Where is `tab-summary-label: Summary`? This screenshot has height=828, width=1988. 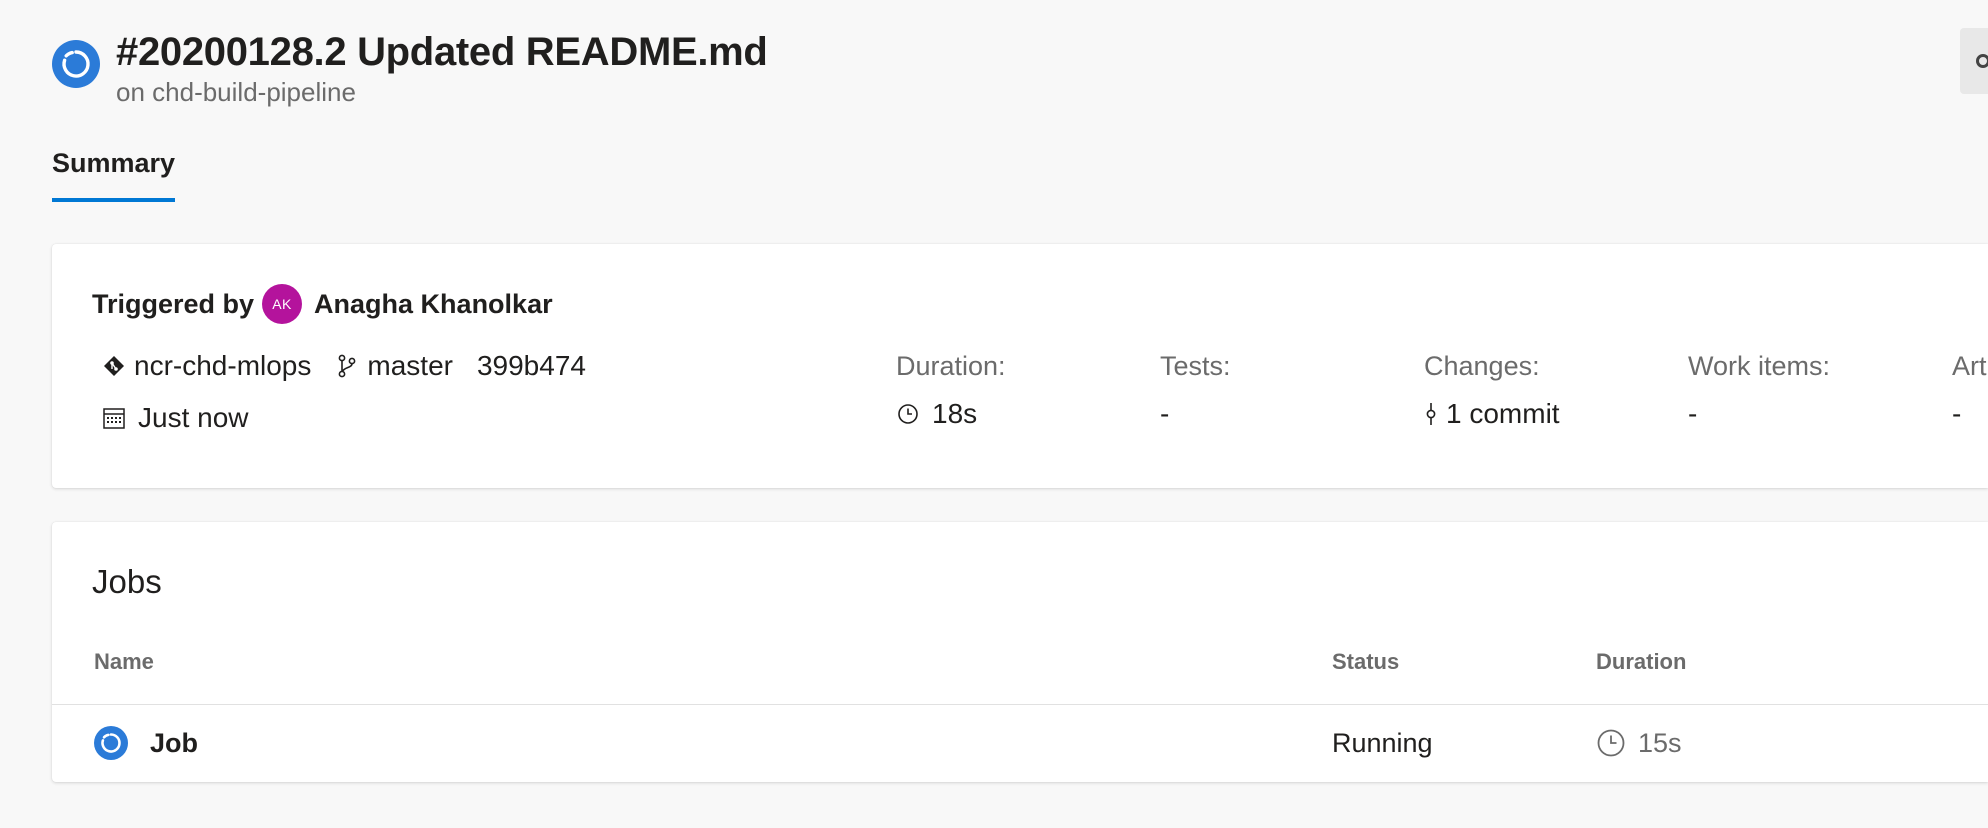
tab-summary-label: Summary is located at coordinates (114, 163).